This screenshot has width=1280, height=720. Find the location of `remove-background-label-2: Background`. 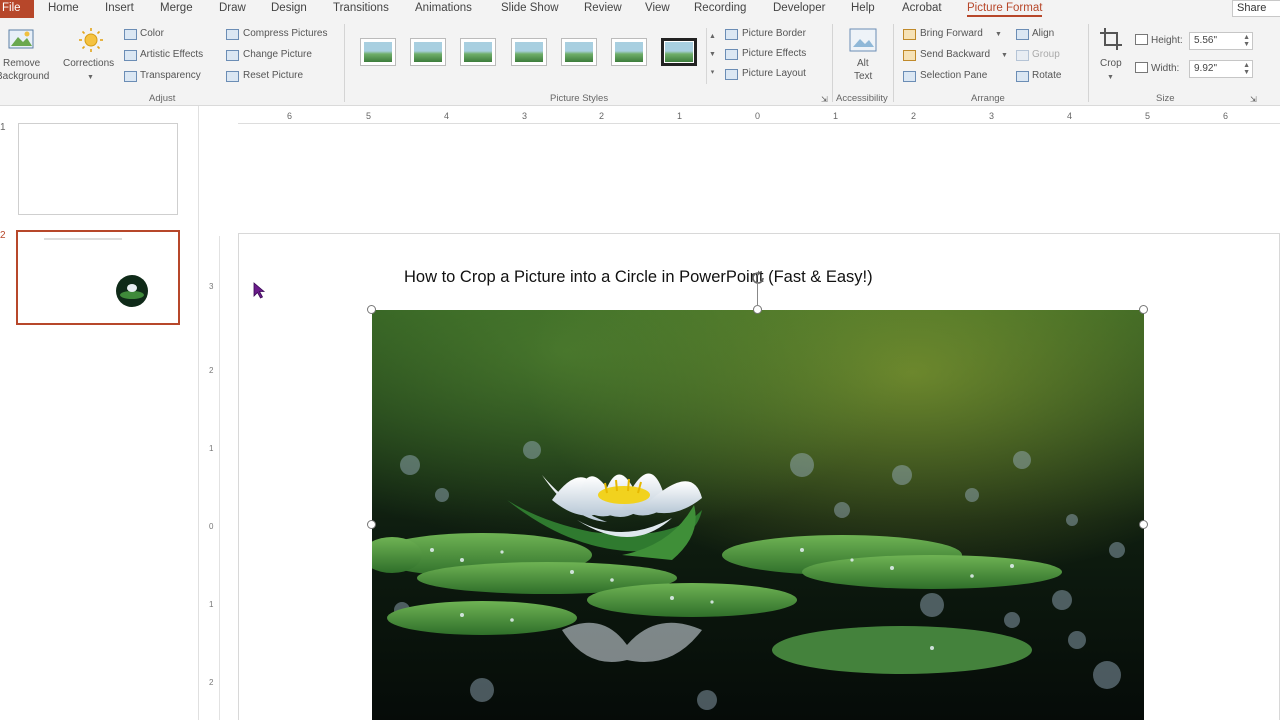

remove-background-label-2: Background is located at coordinates (24, 77).